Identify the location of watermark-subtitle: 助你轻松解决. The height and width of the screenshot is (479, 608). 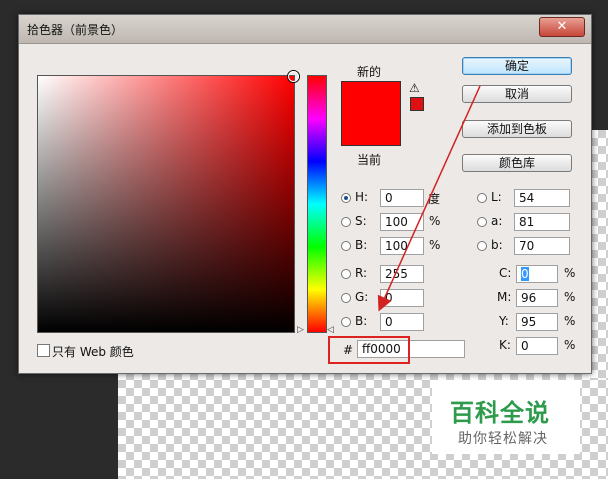
(503, 439).